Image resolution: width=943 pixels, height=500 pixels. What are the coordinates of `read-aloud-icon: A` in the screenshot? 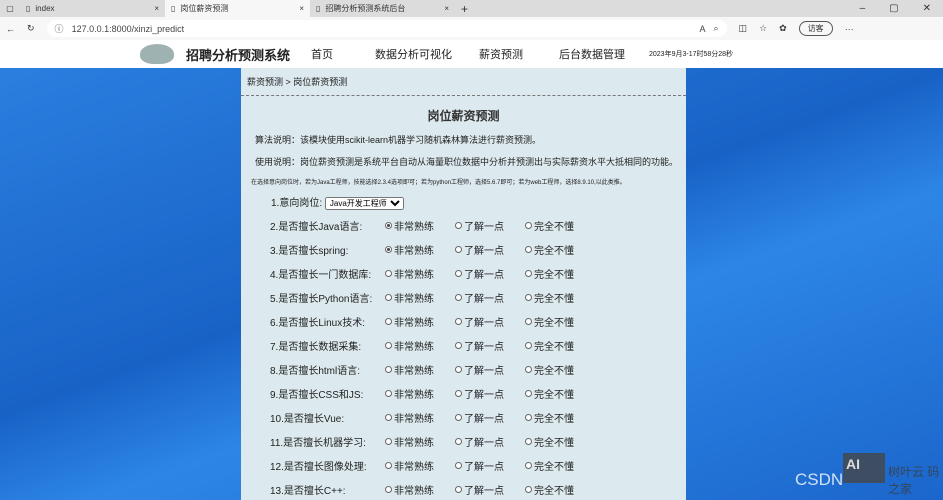 It's located at (702, 29).